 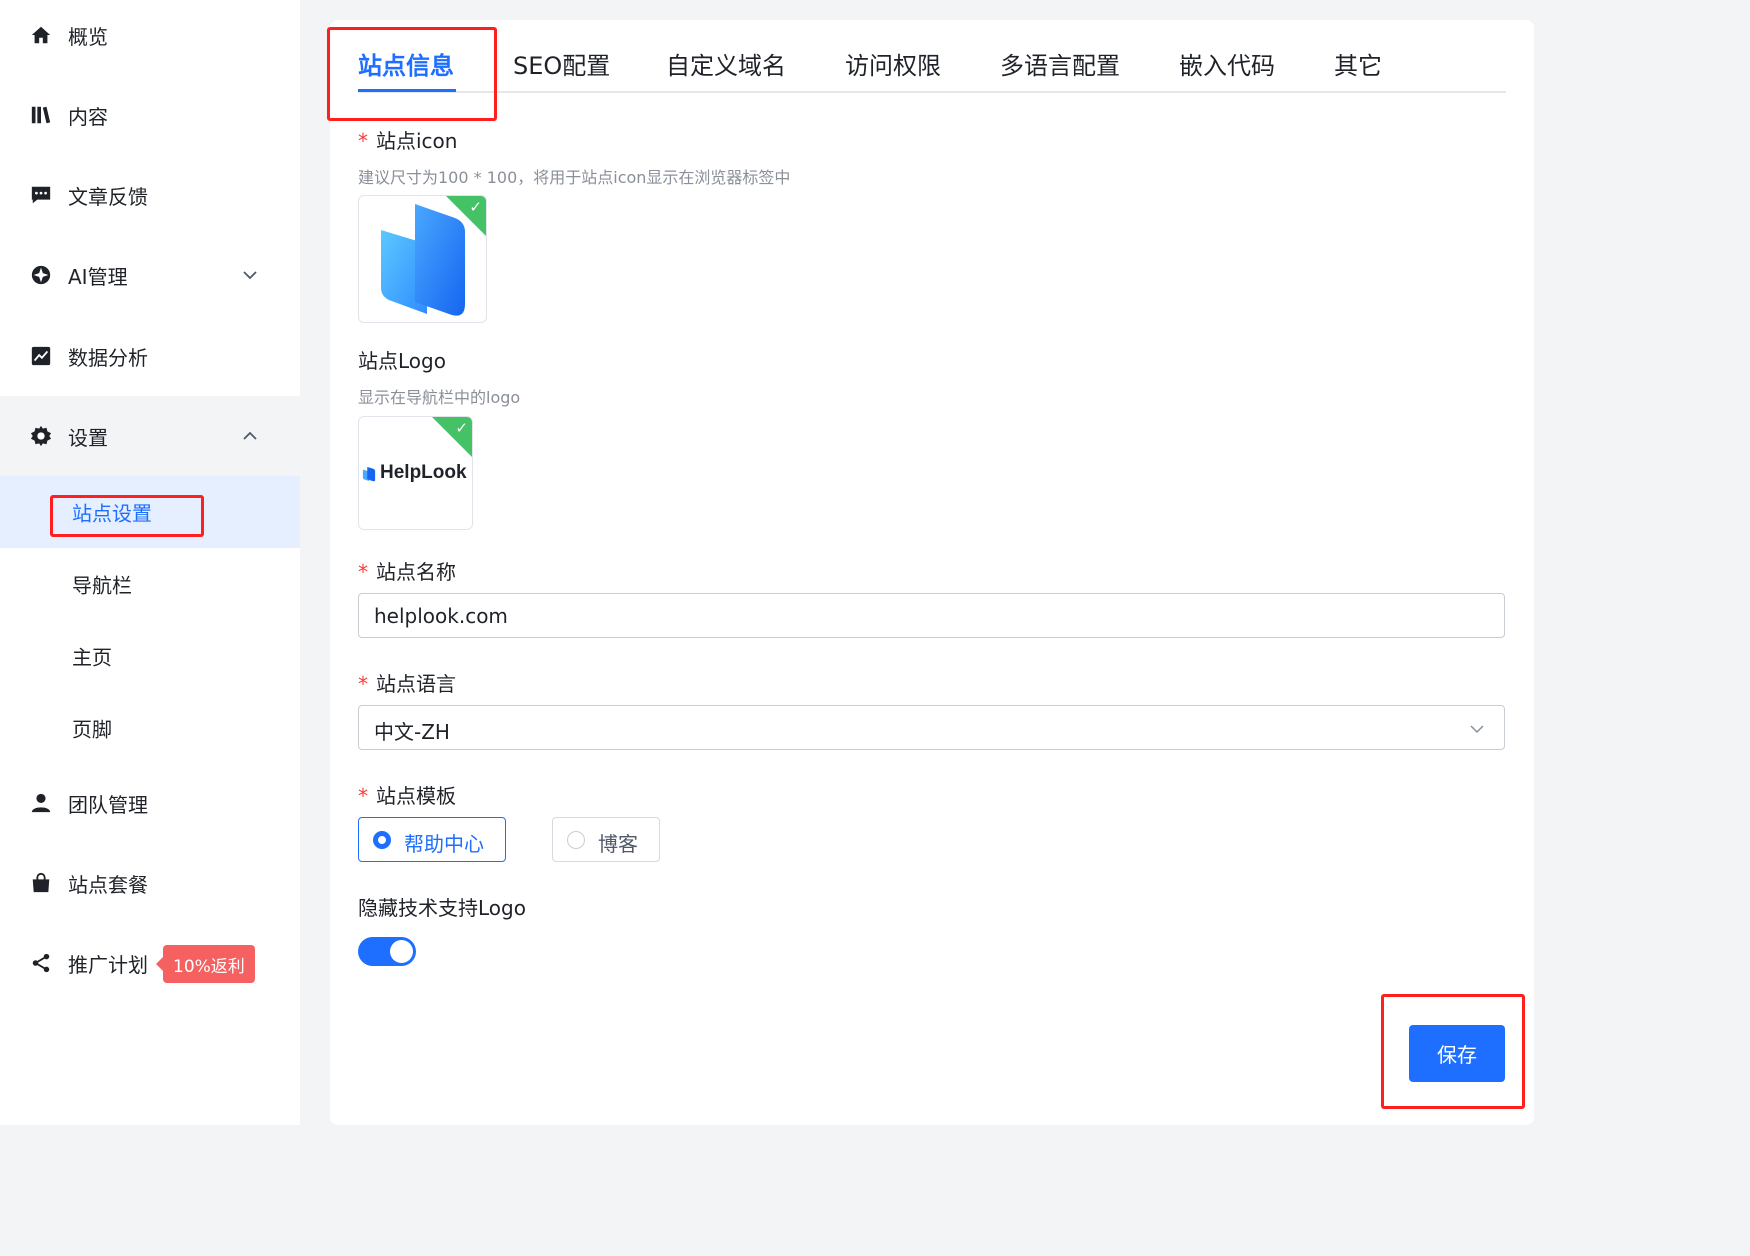 I want to click on sidebar-subitem-navbar: 导航栏, so click(x=150, y=584).